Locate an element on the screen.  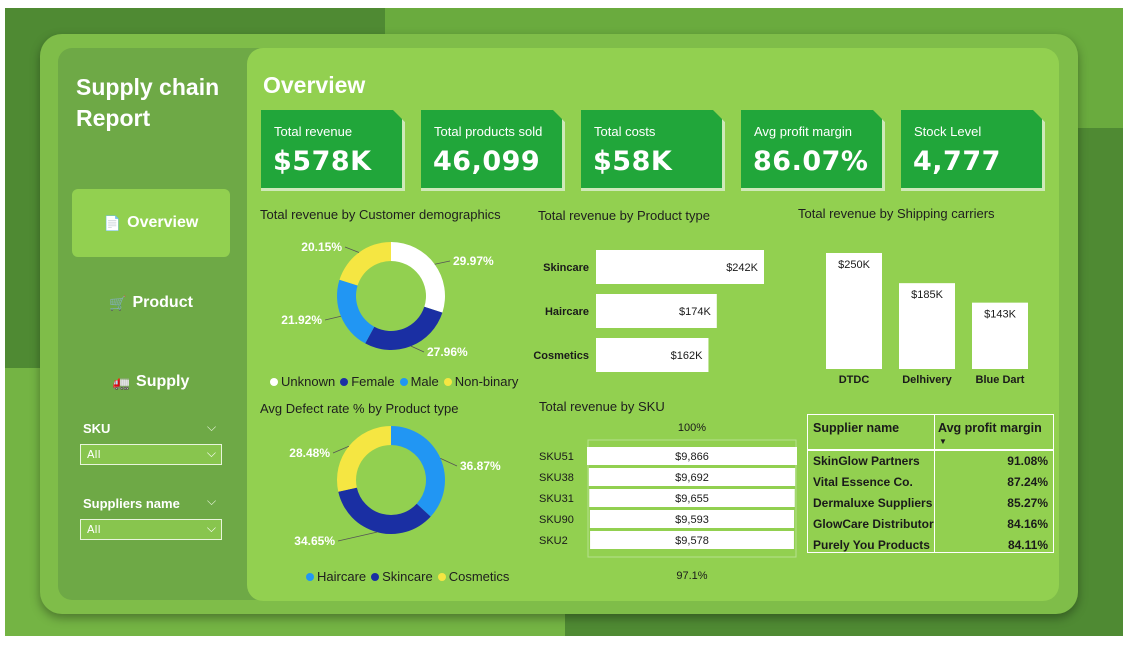
sku-chart-title: Total revenue by SKU is located at coordinates (602, 406).